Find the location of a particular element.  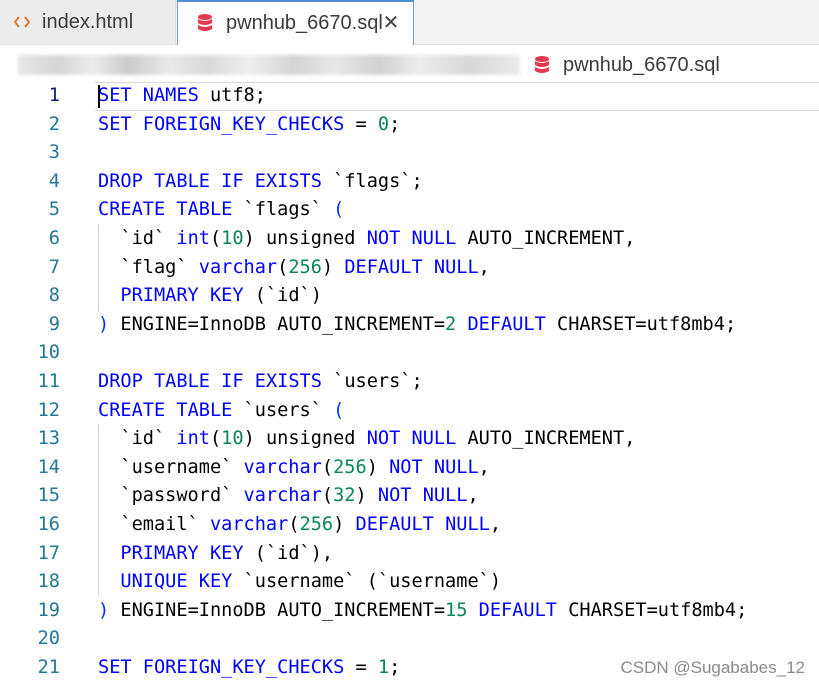

code-line: 18 UNIQUE KEY `username` (`username`) is located at coordinates (409, 582).